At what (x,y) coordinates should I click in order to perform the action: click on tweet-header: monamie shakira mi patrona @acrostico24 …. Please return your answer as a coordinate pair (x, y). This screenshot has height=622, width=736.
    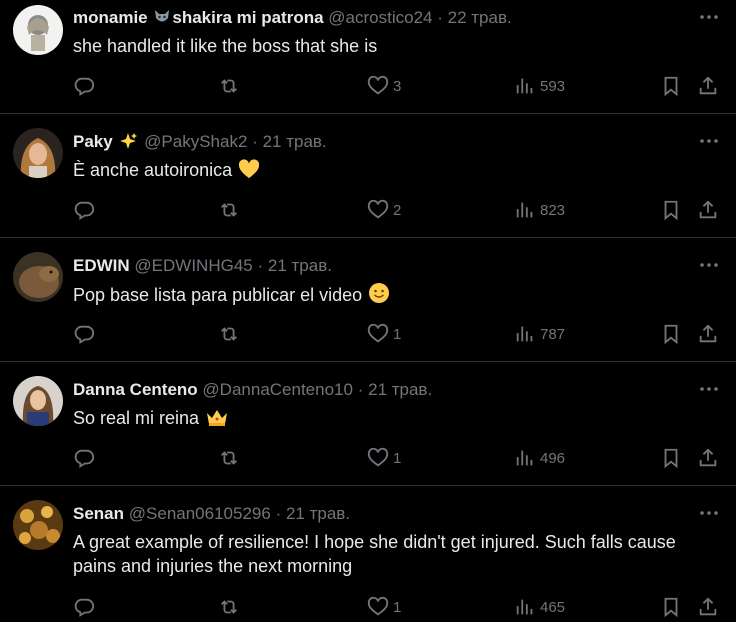
    Looking at the image, I should click on (292, 19).